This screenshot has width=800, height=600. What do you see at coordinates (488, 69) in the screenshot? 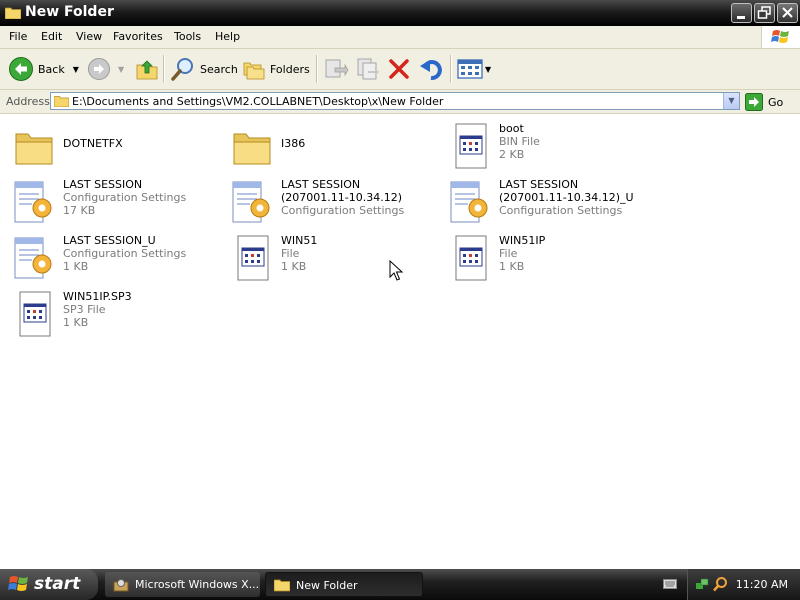
I see `views-dropdown-icon: ▼` at bounding box center [488, 69].